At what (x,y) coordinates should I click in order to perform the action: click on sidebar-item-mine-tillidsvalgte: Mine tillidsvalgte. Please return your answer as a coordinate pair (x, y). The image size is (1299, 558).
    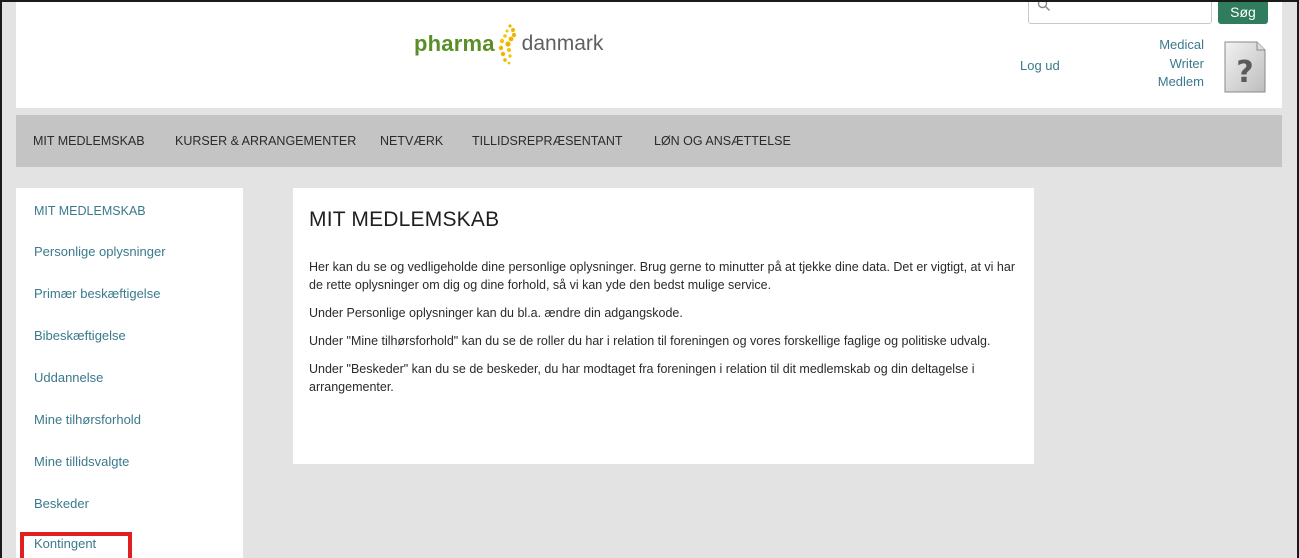
    Looking at the image, I should click on (81, 461).